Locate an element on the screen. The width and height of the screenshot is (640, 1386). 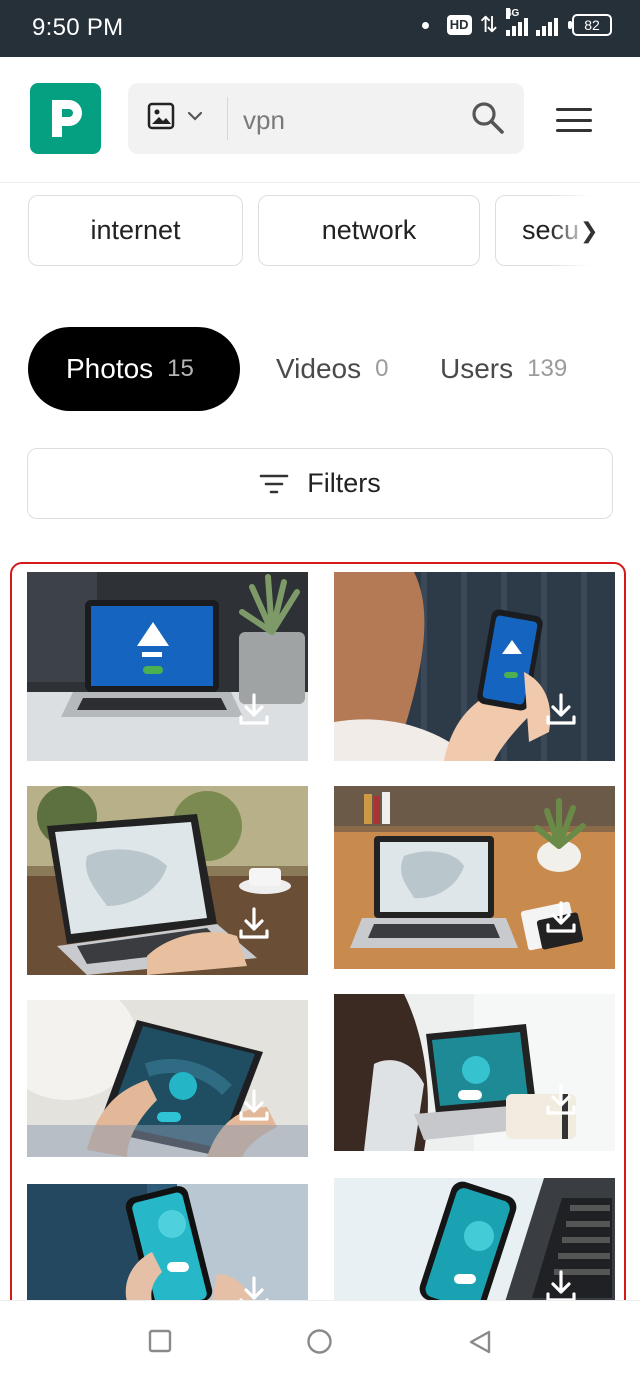
system-nav-bar is located at coordinates (320, 1343).